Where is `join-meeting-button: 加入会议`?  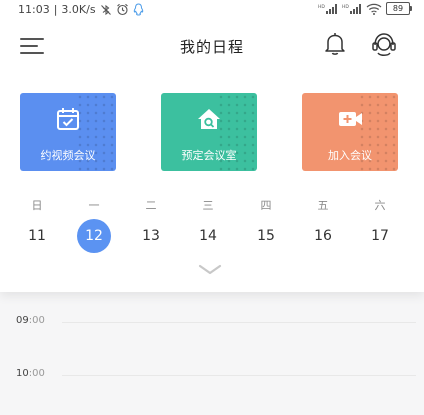
join-meeting-button: 加入会议 is located at coordinates (350, 132).